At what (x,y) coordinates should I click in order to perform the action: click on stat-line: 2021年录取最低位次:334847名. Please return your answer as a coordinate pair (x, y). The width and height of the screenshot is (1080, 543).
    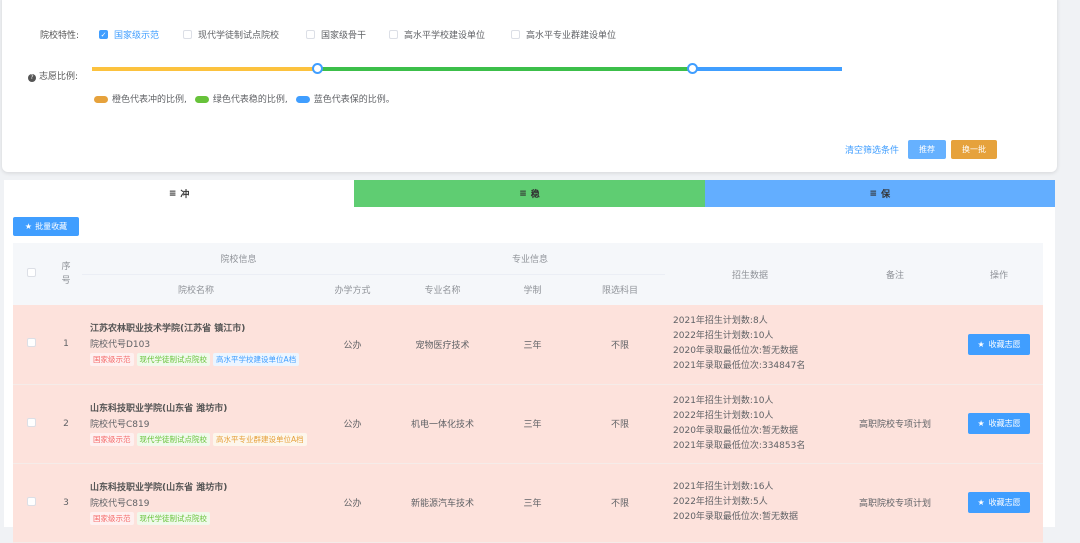
    Looking at the image, I should click on (739, 366).